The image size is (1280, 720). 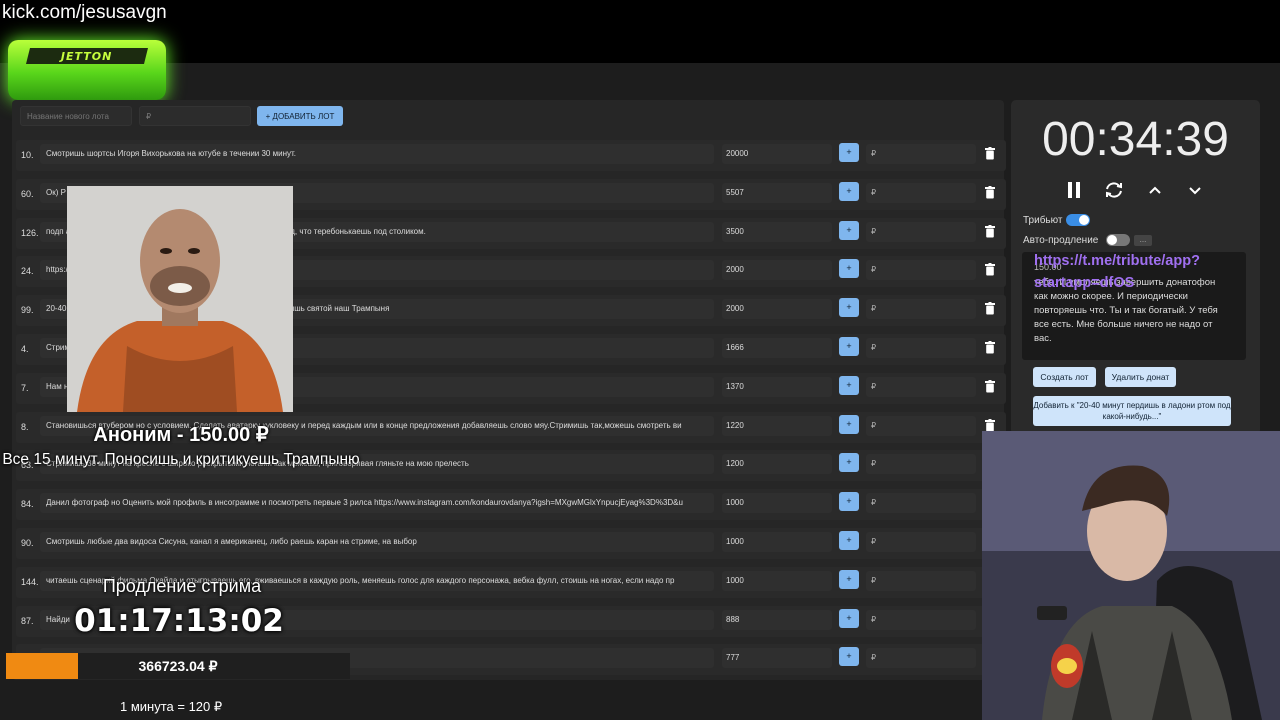 I want to click on lot-price: 3500, so click(x=777, y=231).